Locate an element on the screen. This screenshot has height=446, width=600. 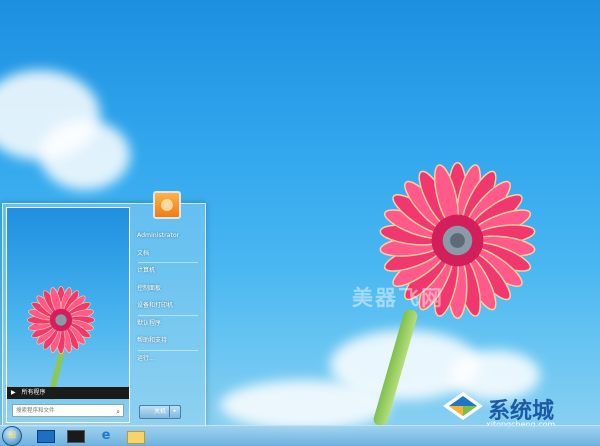
start-menu-program-list: ▶ 所有程序 搜索程序和文件 ⌕ is located at coordinates (68, 315).